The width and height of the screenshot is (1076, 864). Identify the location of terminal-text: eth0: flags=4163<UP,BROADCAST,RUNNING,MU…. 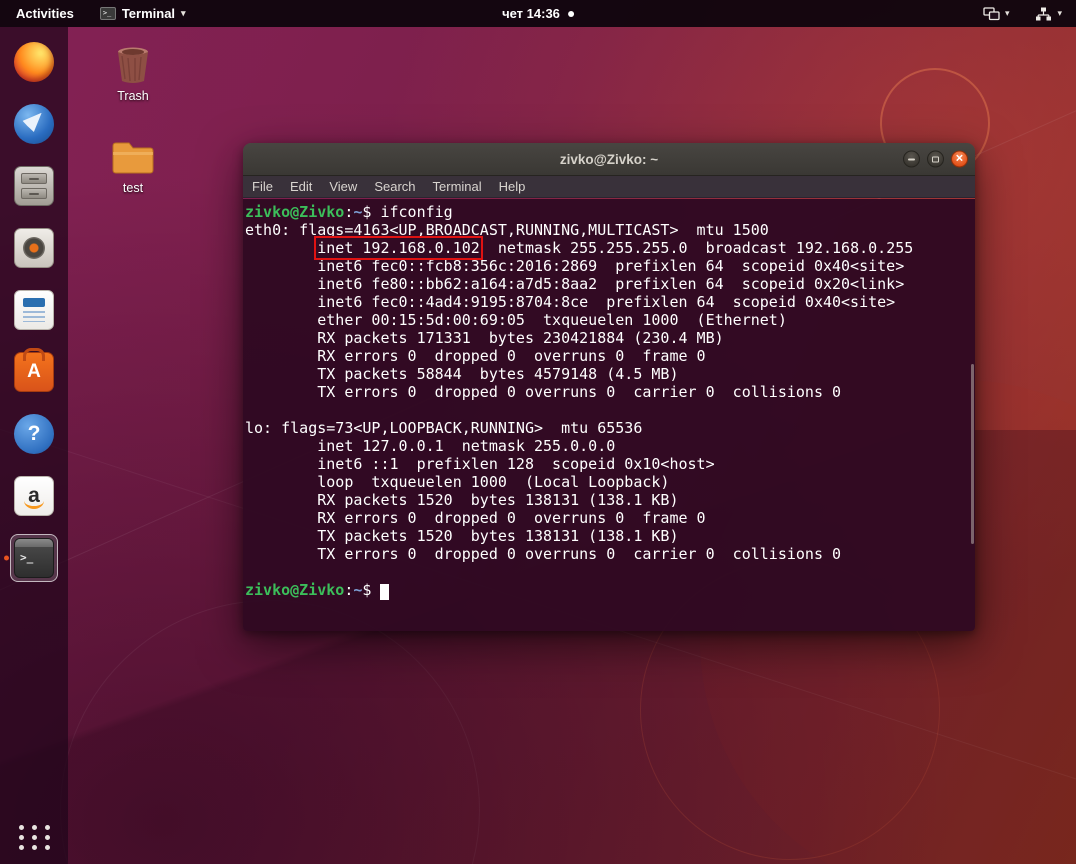
(507, 230).